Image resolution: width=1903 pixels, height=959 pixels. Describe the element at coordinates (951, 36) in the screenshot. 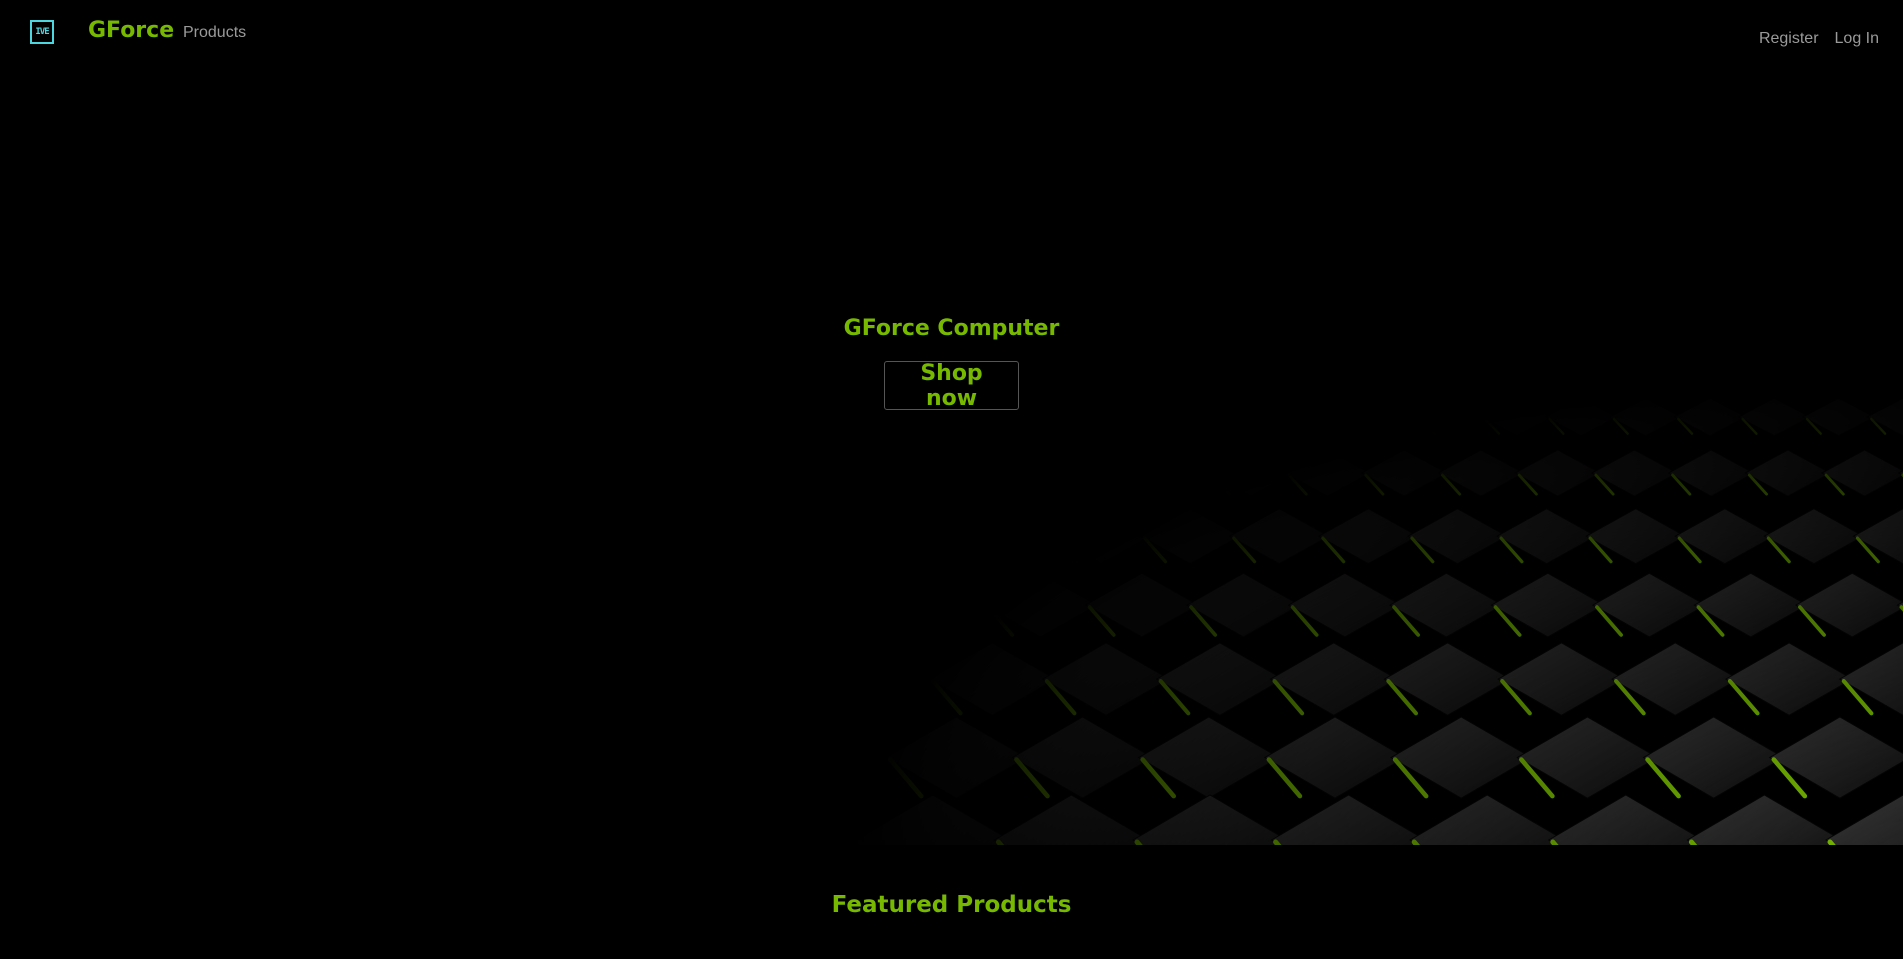

I see `top-navbar: IVE GForce Products Register Log In` at that location.